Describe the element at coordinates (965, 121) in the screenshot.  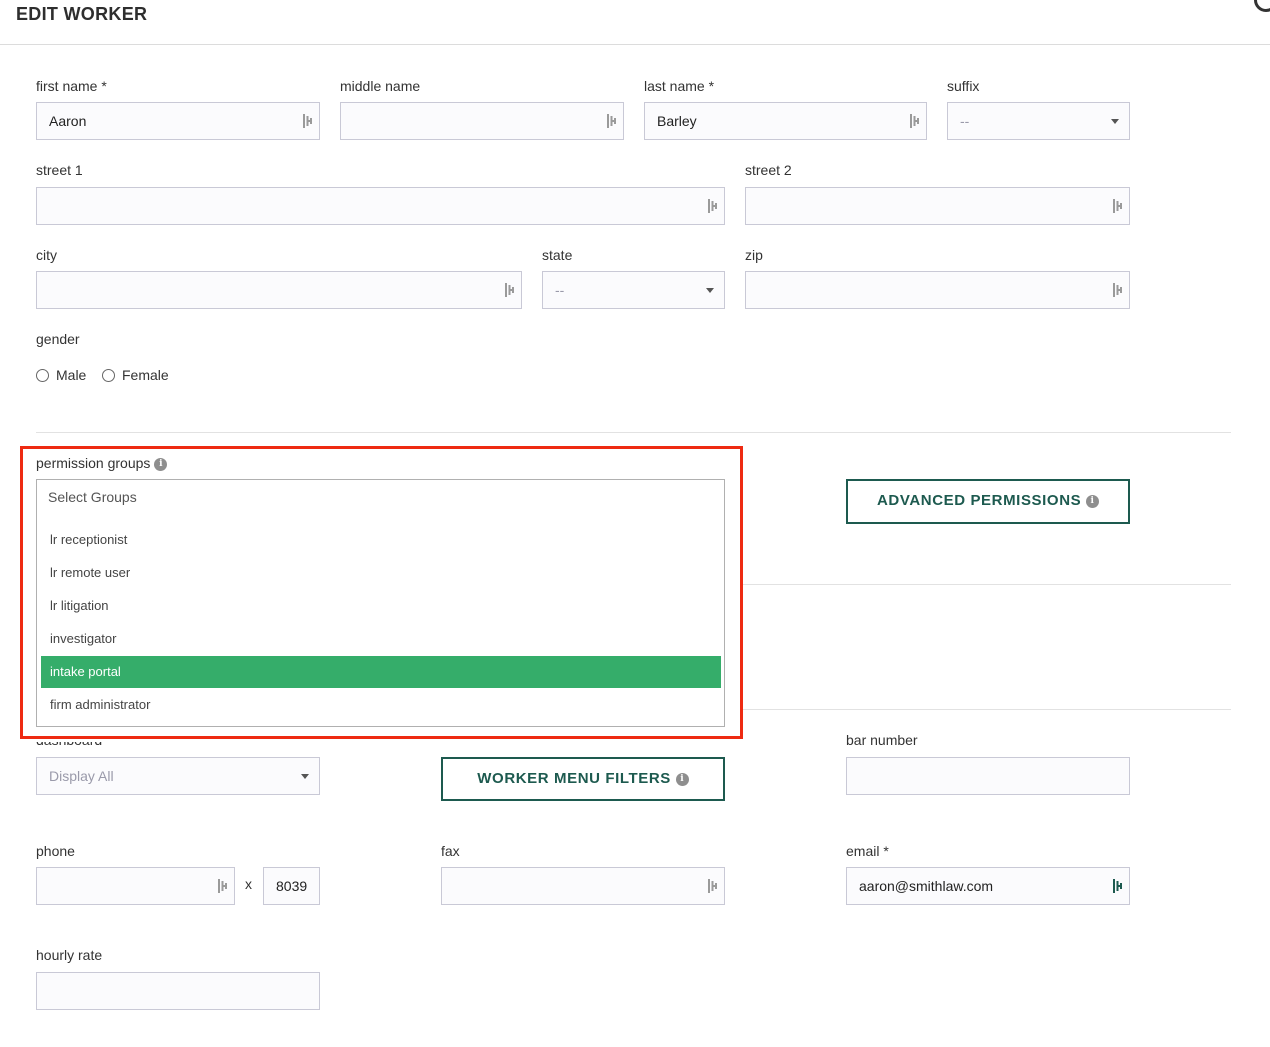
I see `suffix-value: --` at that location.